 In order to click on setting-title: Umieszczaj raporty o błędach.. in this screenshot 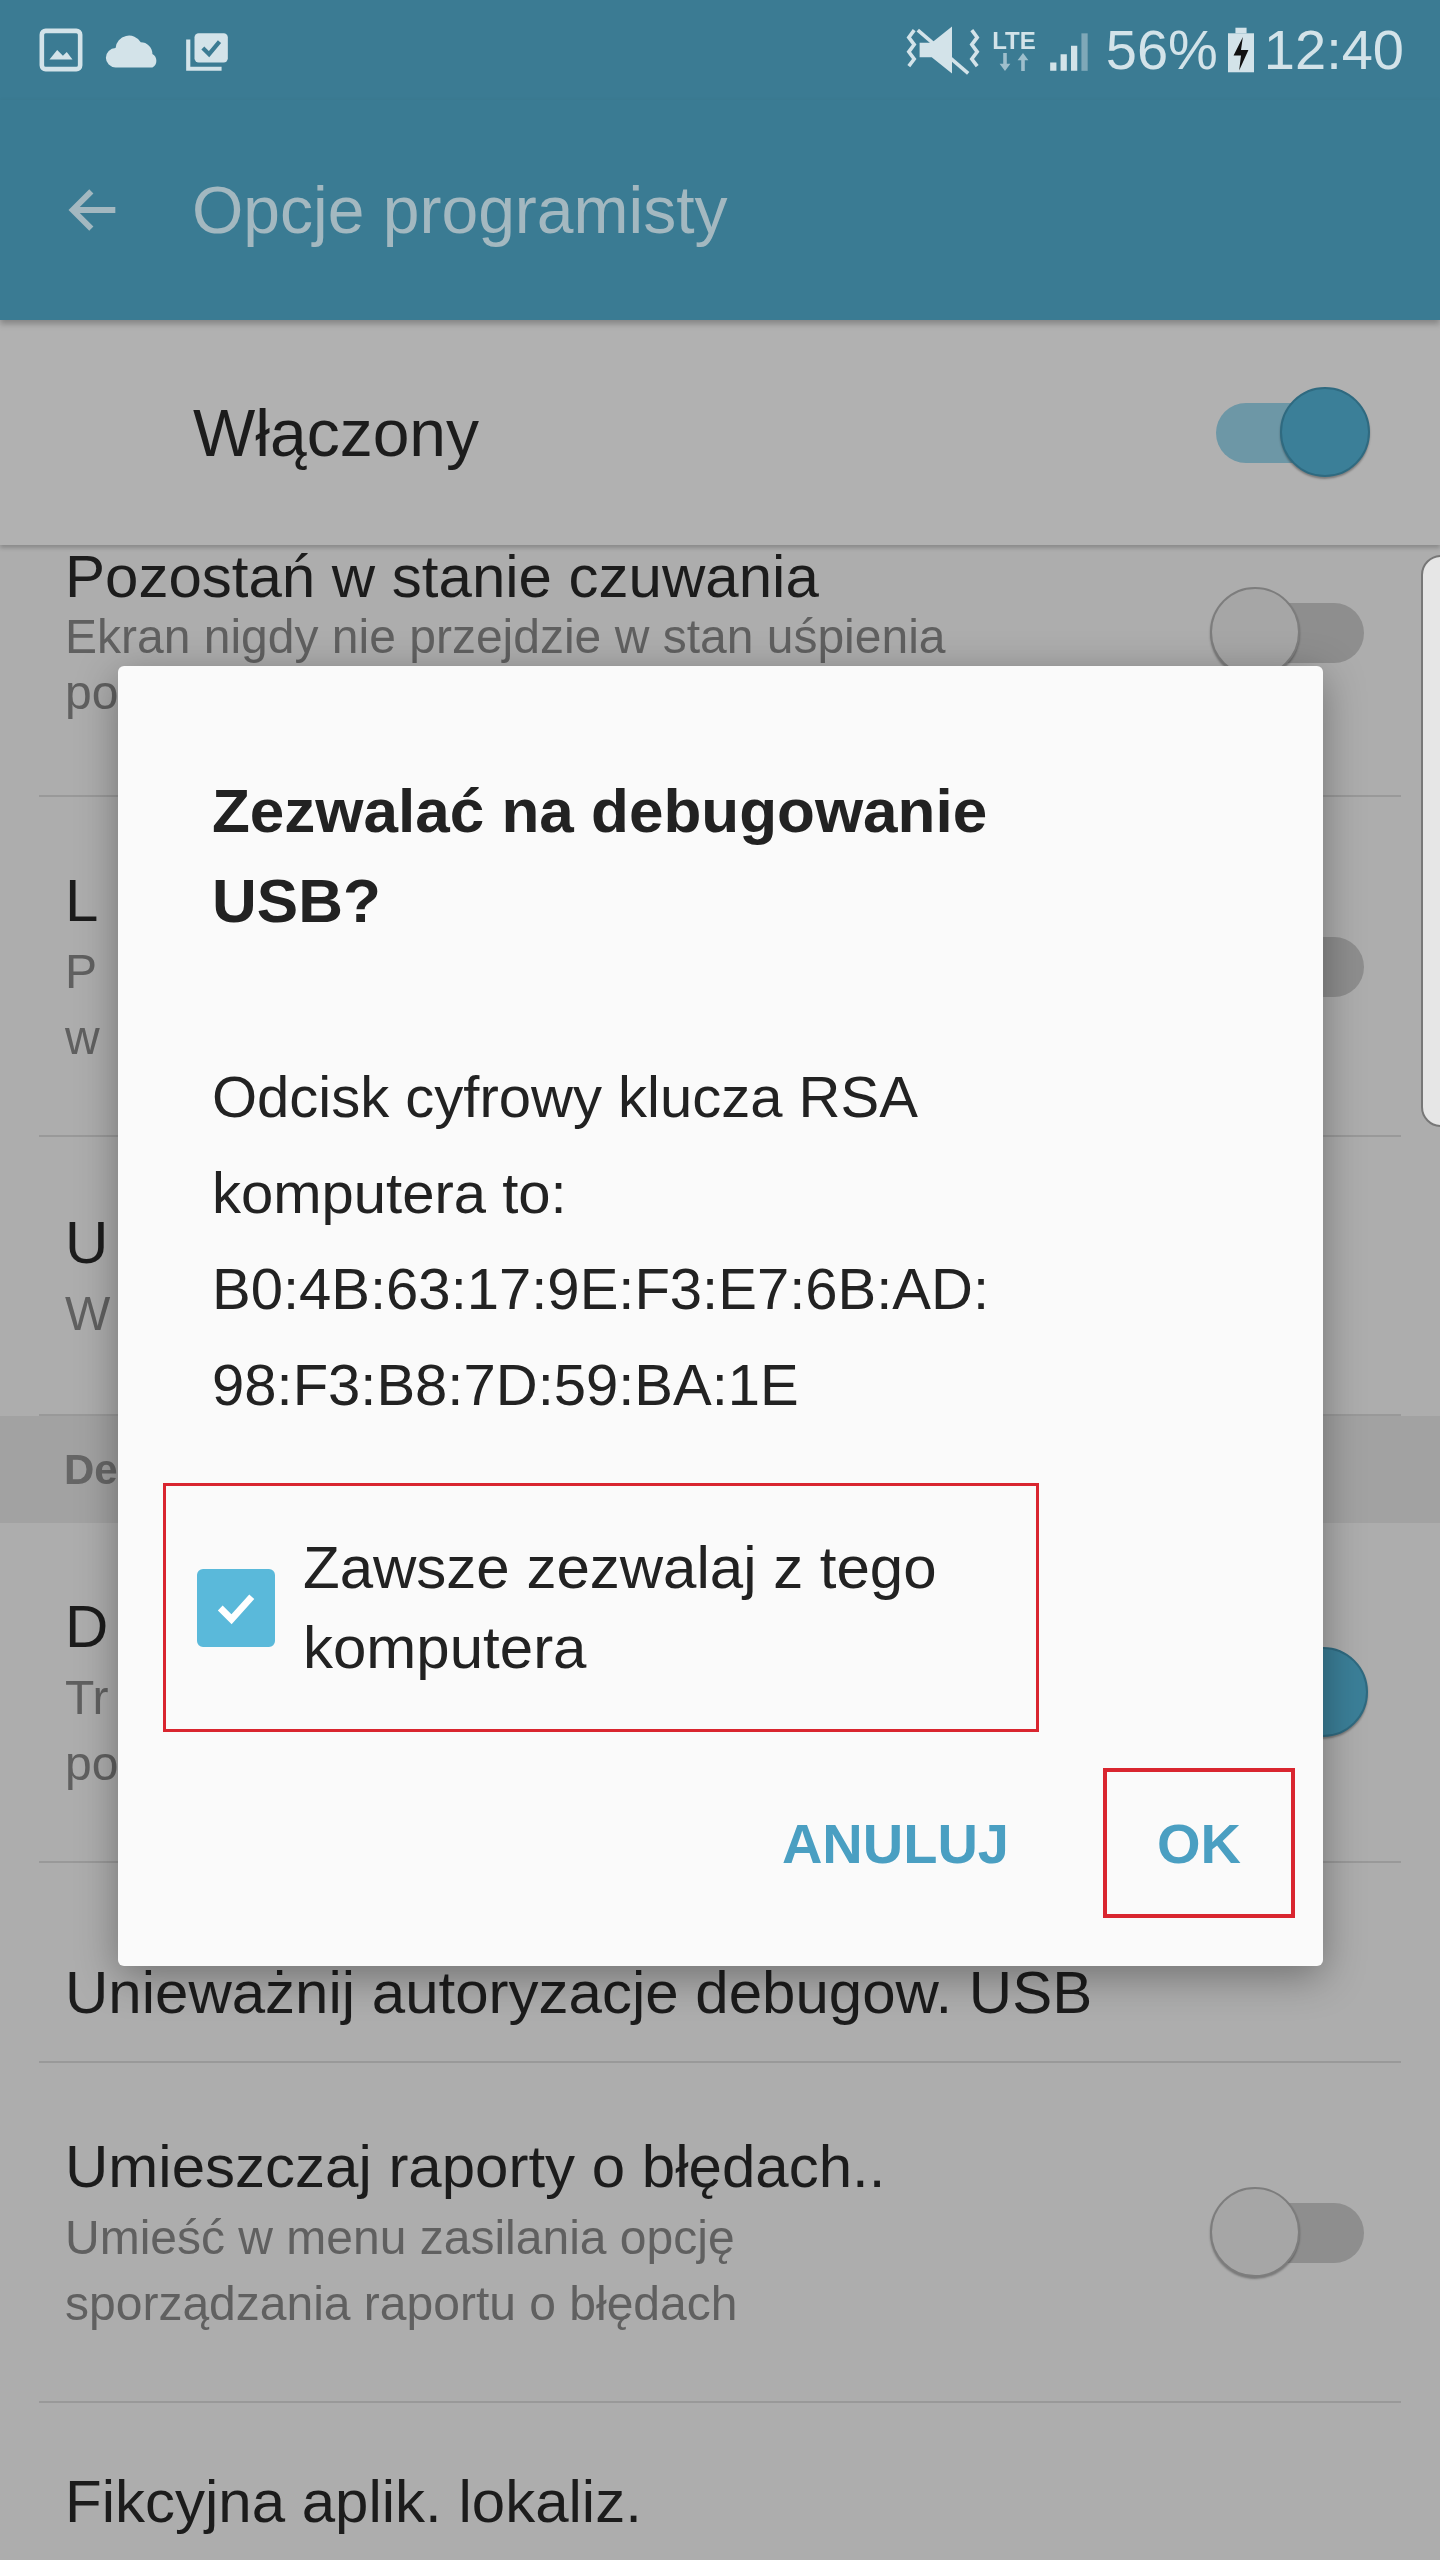, I will do `click(475, 2167)`.